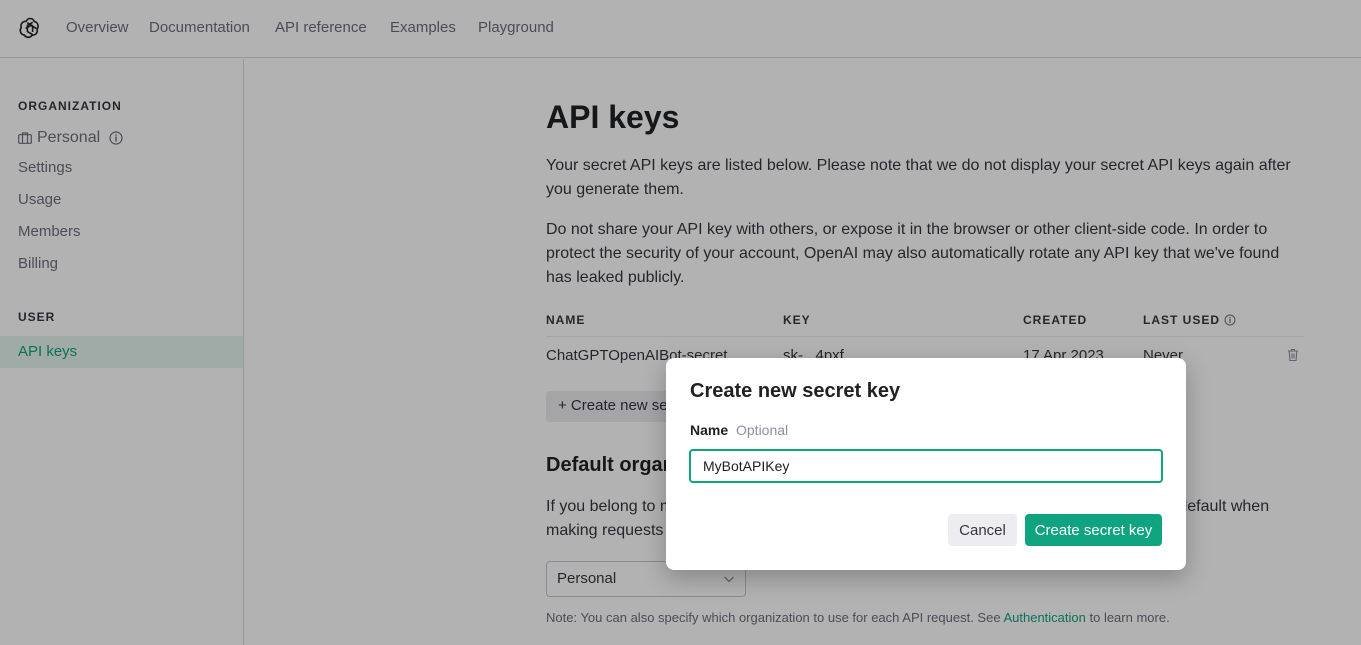  I want to click on dialog-title: Create new secret key, so click(795, 391).